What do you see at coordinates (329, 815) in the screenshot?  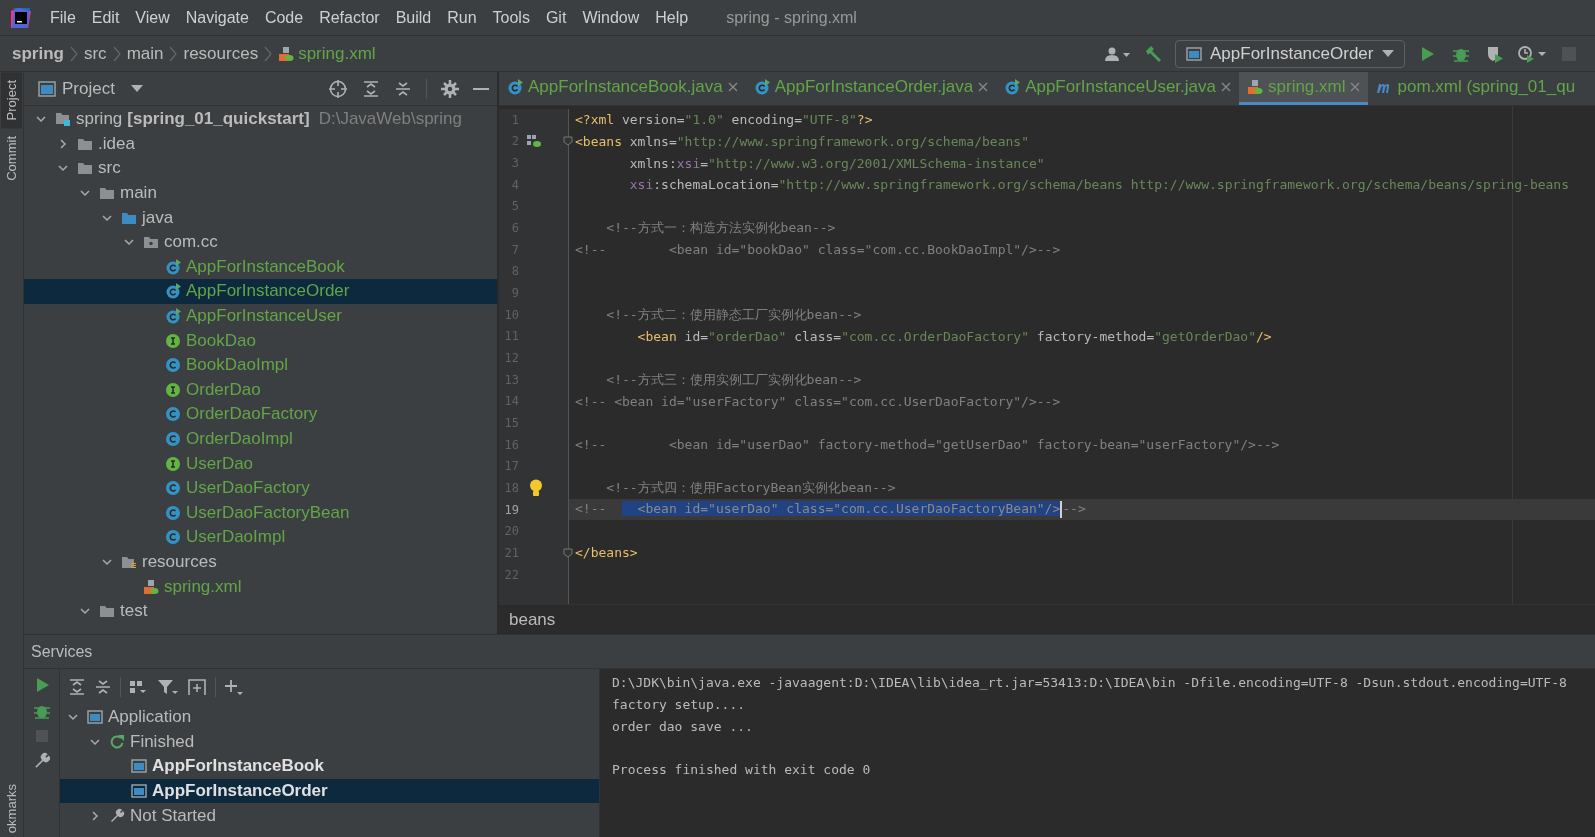 I see `service-item: Not Started` at bounding box center [329, 815].